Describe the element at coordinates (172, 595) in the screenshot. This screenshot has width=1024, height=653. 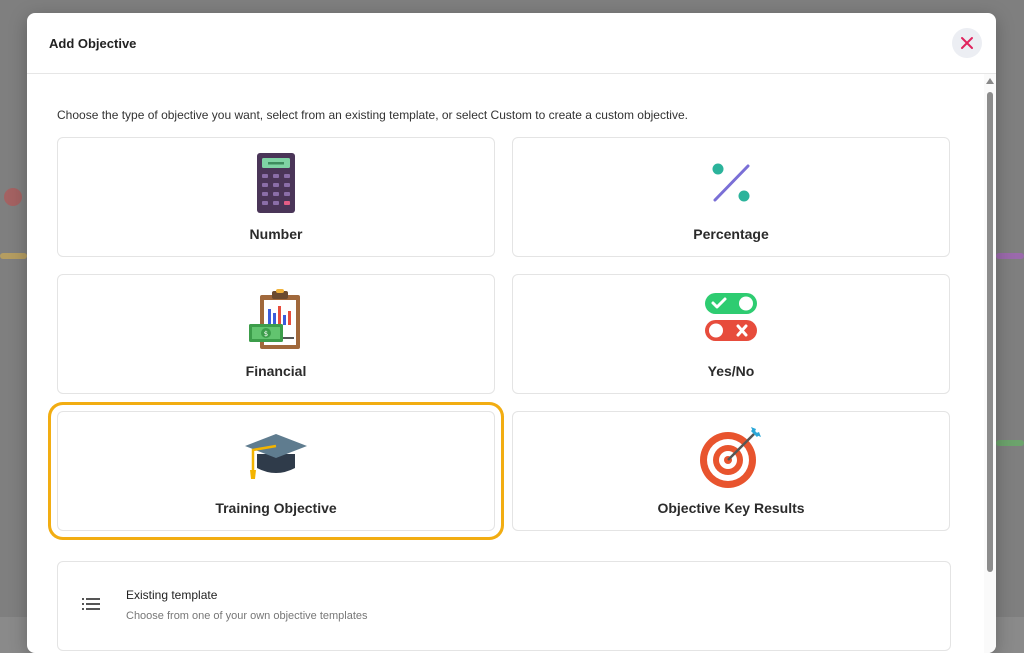
I see `existing-template-title: Existing template` at that location.